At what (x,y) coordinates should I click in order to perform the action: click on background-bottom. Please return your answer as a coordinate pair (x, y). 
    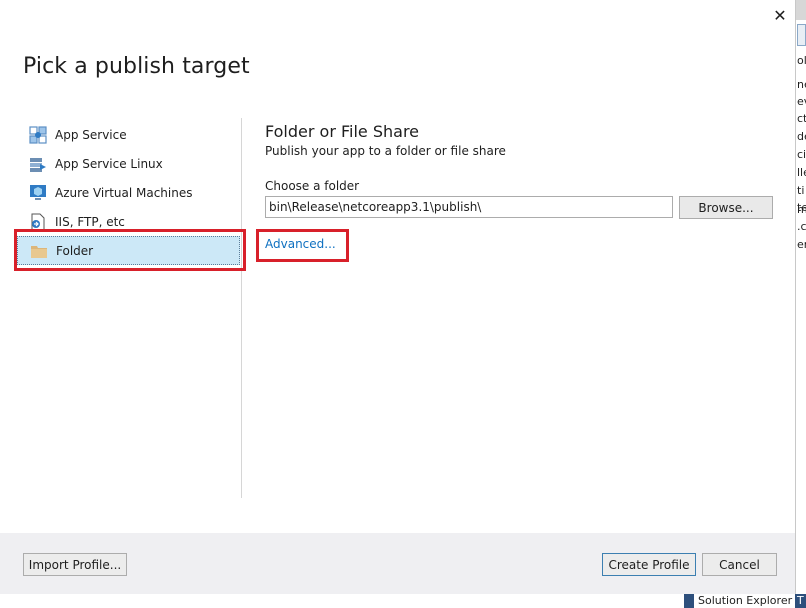
    Looking at the image, I should click on (342, 601).